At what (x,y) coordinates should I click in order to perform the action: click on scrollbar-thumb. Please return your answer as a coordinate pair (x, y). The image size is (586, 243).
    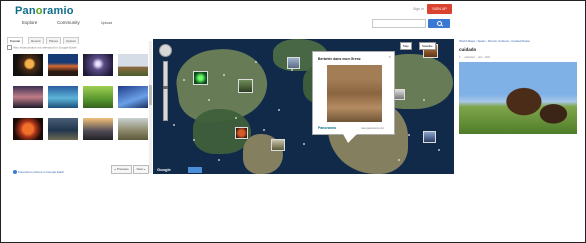
    Looking at the image, I should click on (150, 95).